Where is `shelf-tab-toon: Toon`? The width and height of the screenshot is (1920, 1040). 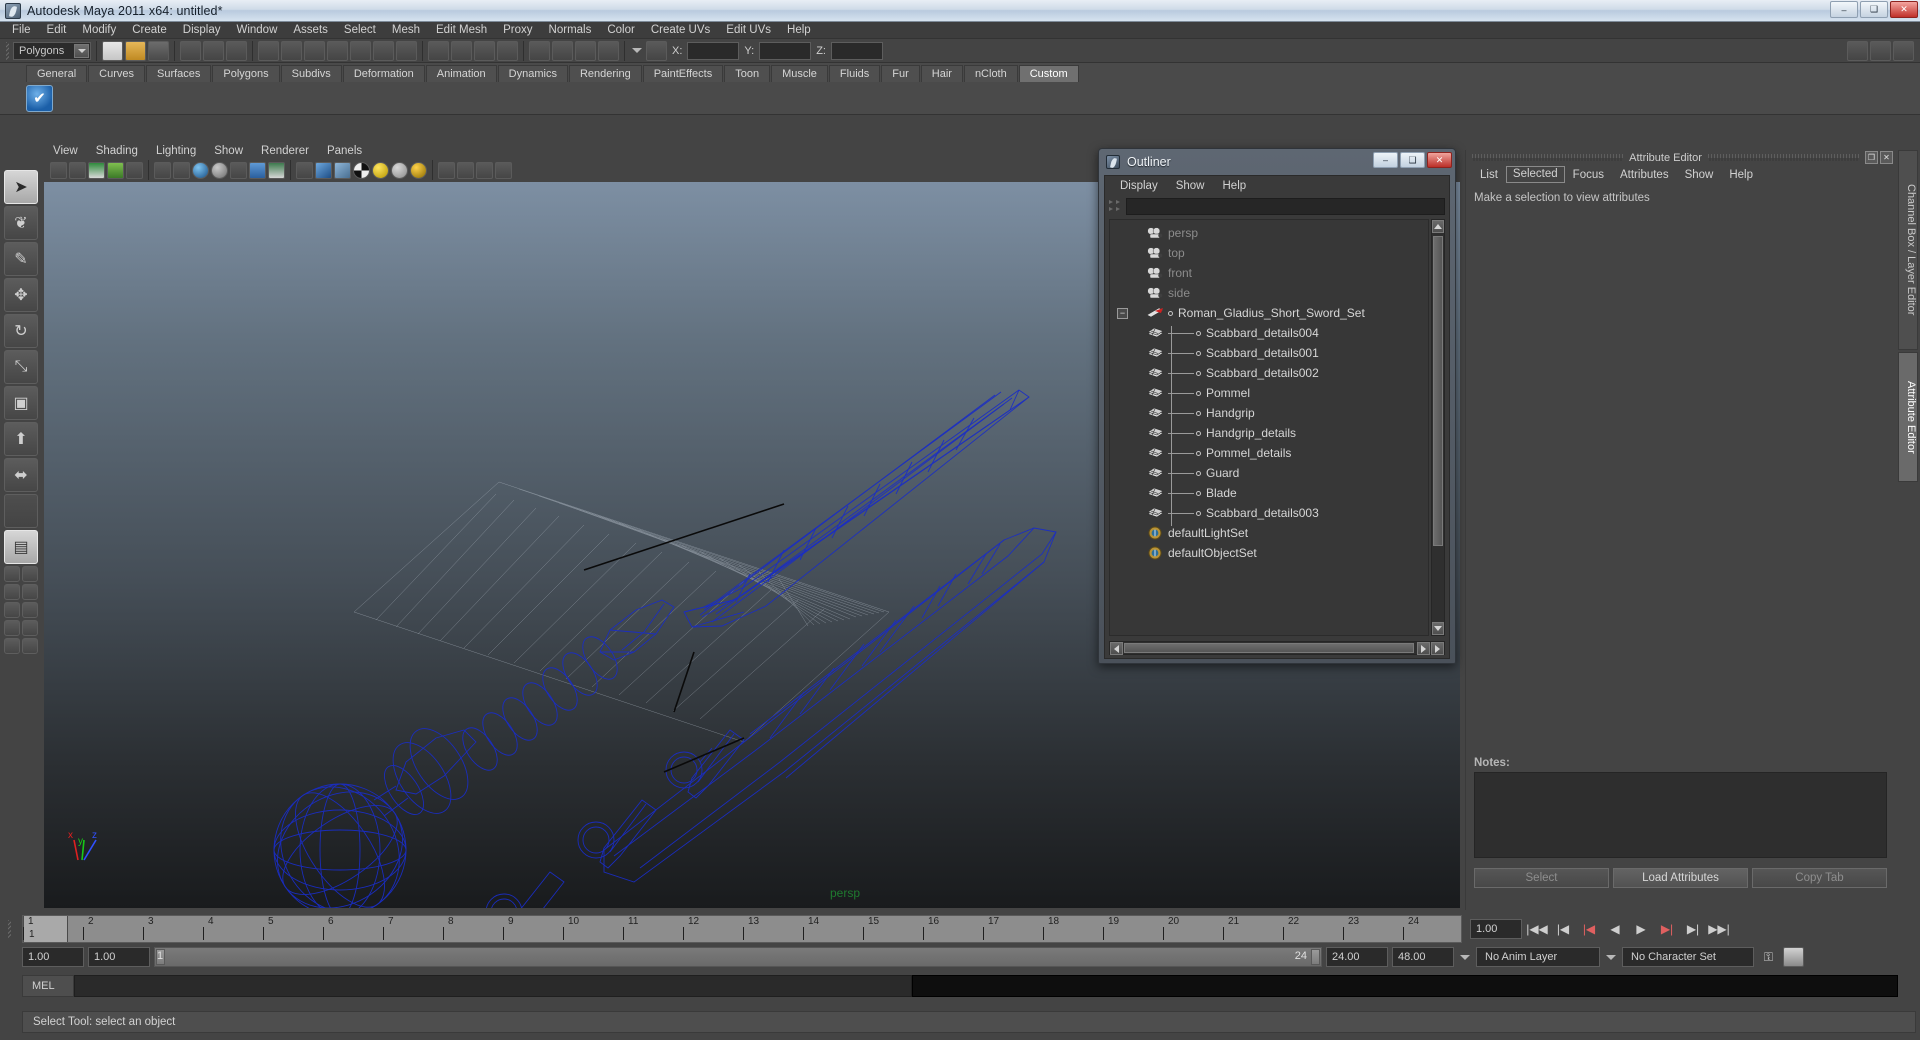
shelf-tab-toon: Toon is located at coordinates (747, 73).